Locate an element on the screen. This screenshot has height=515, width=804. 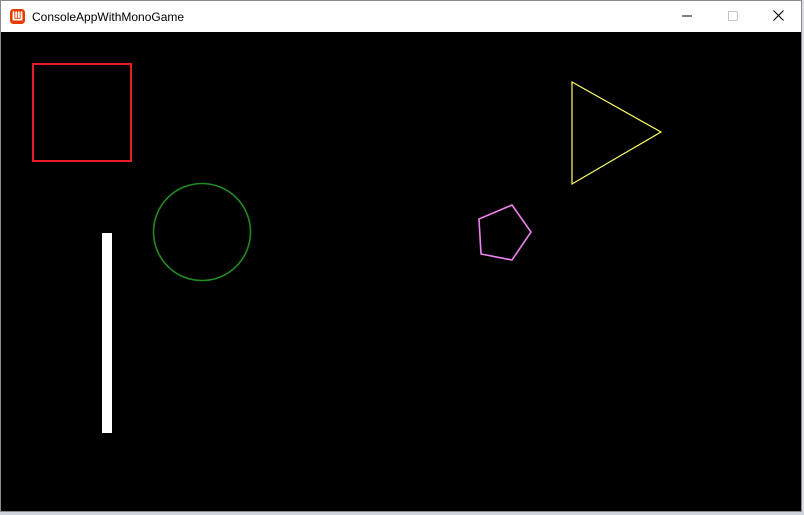
close-icon is located at coordinates (778, 17).